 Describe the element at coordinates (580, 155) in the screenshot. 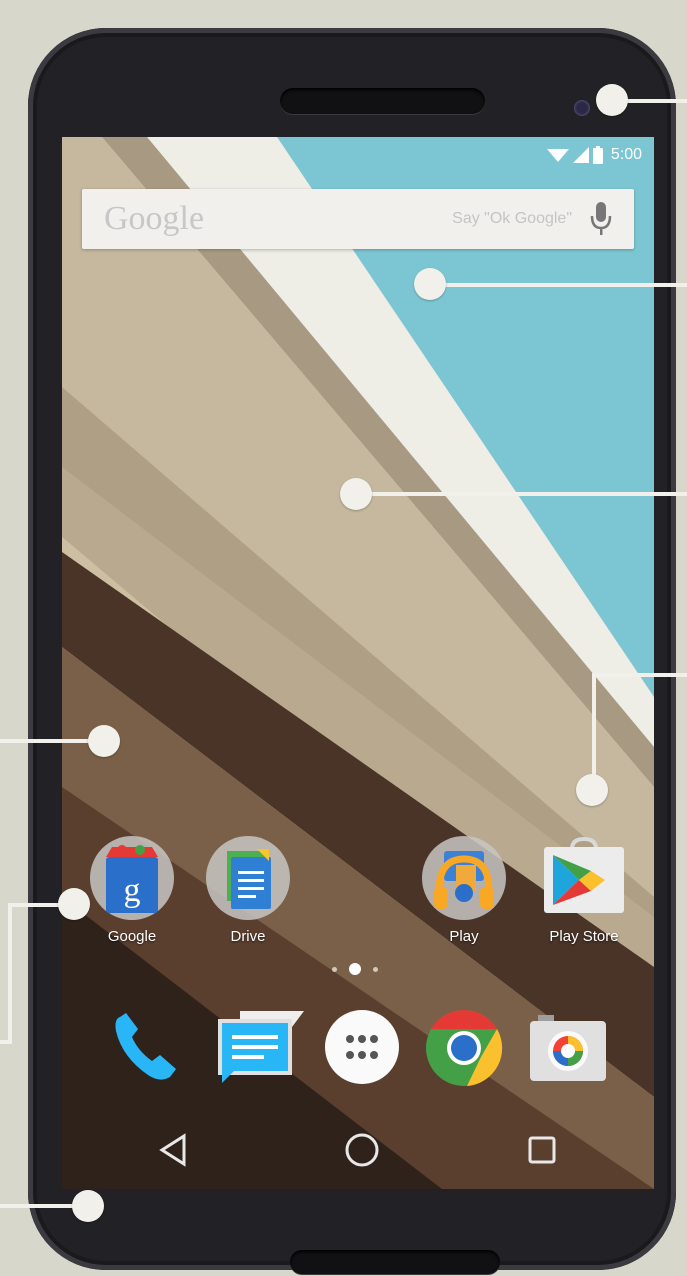

I see `signal-icon` at that location.